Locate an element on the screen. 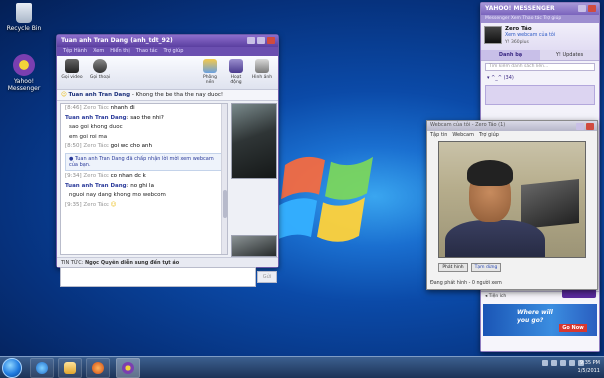  emoticon-icon: ☺ is located at coordinates (113, 204).